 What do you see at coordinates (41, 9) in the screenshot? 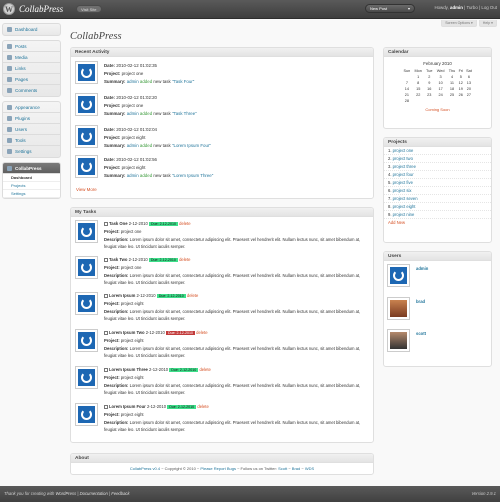
I see `site-title: CollabPress` at bounding box center [41, 9].